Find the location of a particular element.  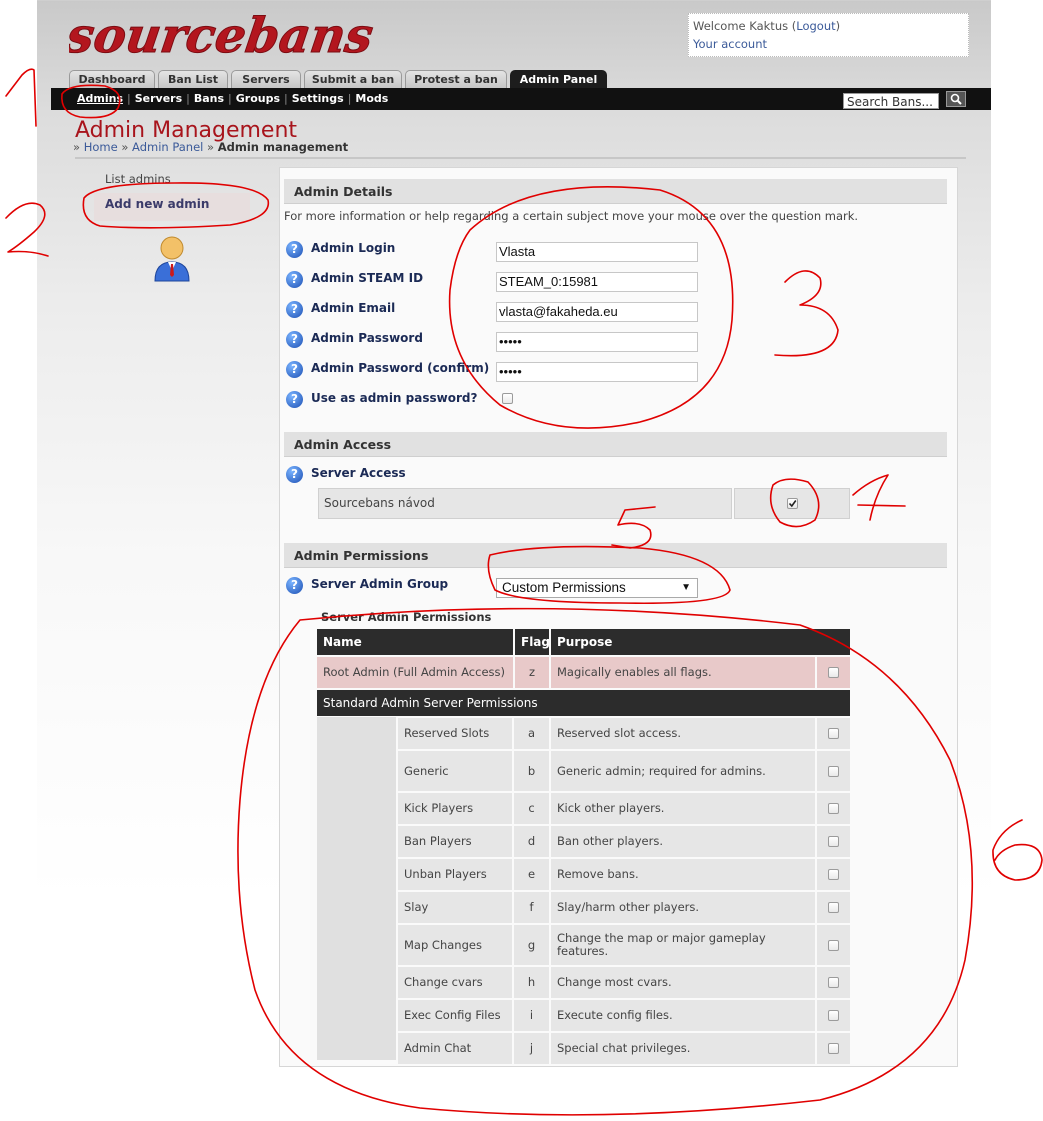

permission-flag: i is located at coordinates (531, 1015).